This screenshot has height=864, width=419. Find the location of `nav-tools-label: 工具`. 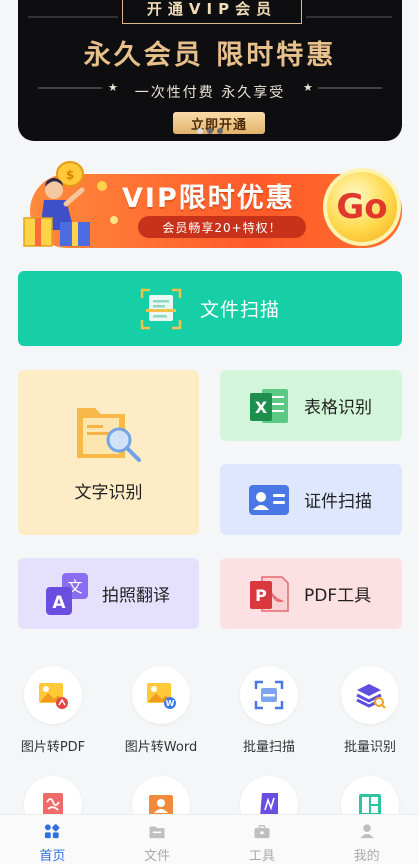

nav-tools-label: 工具 is located at coordinates (261, 856).